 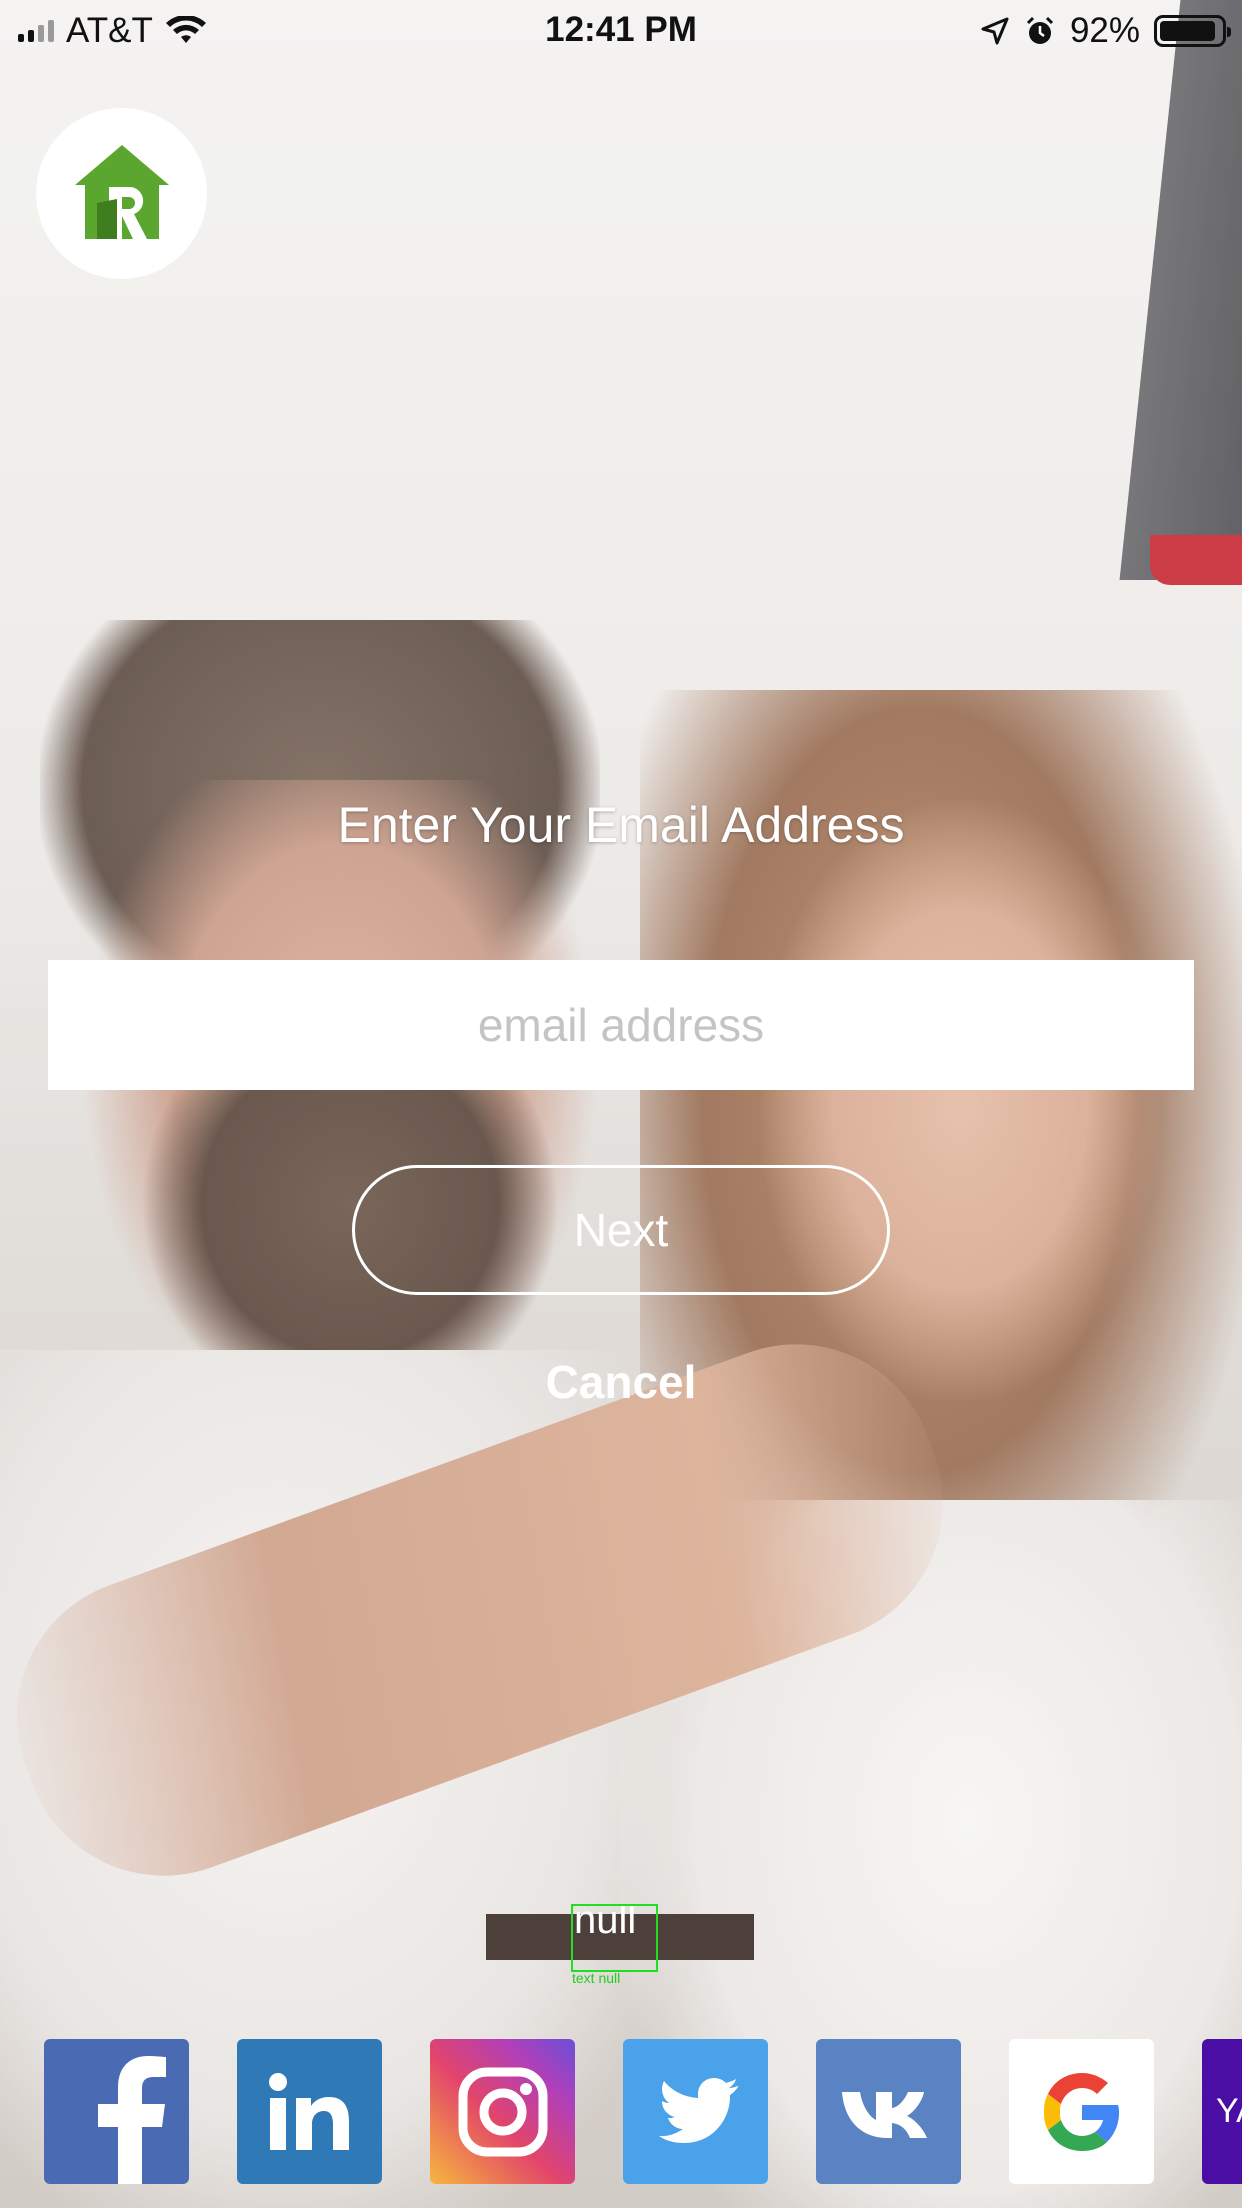 I want to click on app-logo, so click(x=121, y=193).